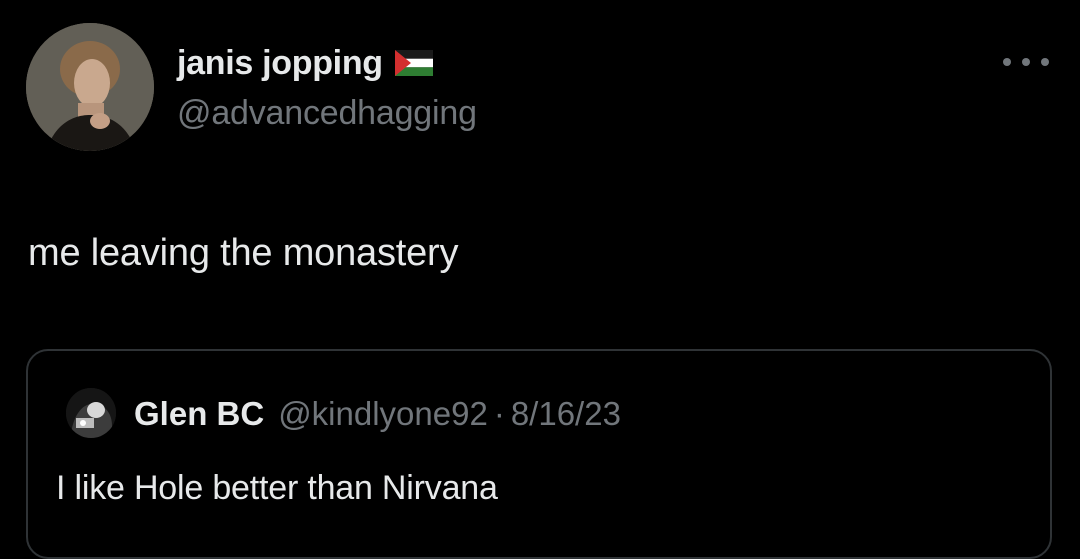 The width and height of the screenshot is (1080, 559). I want to click on author-handle: @advancedhagging, so click(327, 113).